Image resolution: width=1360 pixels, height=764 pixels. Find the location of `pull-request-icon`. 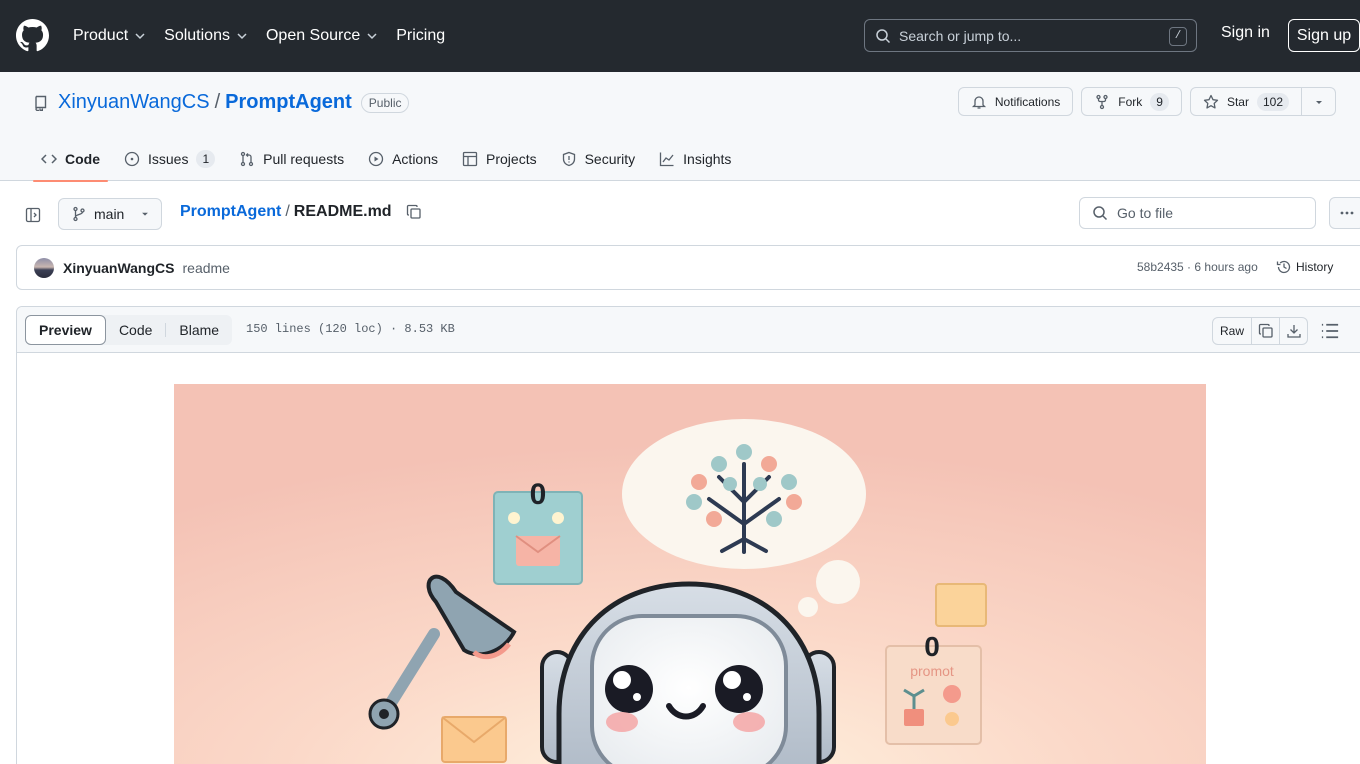

pull-request-icon is located at coordinates (247, 158).